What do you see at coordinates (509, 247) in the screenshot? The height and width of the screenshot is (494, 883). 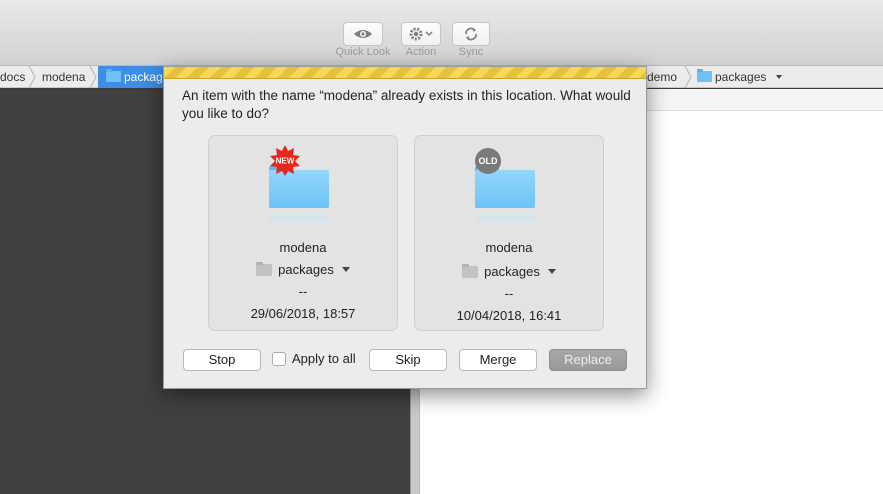 I see `old-item-name: modena` at bounding box center [509, 247].